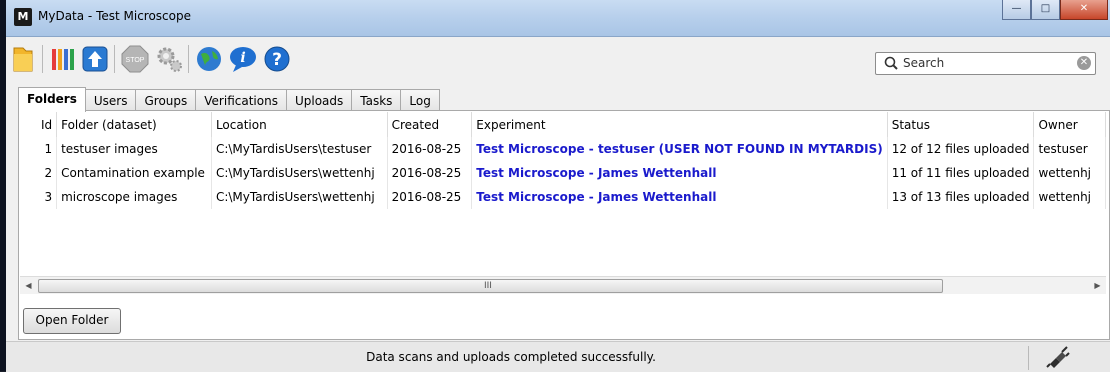 The height and width of the screenshot is (372, 1110). What do you see at coordinates (134, 173) in the screenshot?
I see `cell-folder: Contamination example` at bounding box center [134, 173].